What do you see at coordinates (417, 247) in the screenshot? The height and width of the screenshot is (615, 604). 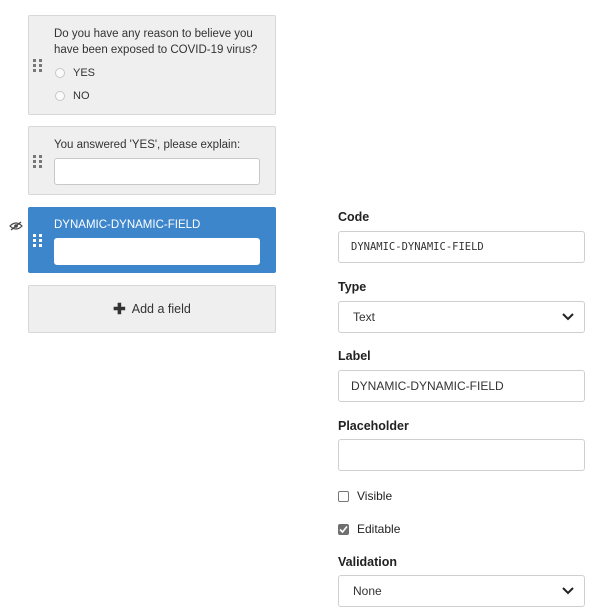 I see `code-input-value: DYNAMIC-DYNAMIC-FIELD` at bounding box center [417, 247].